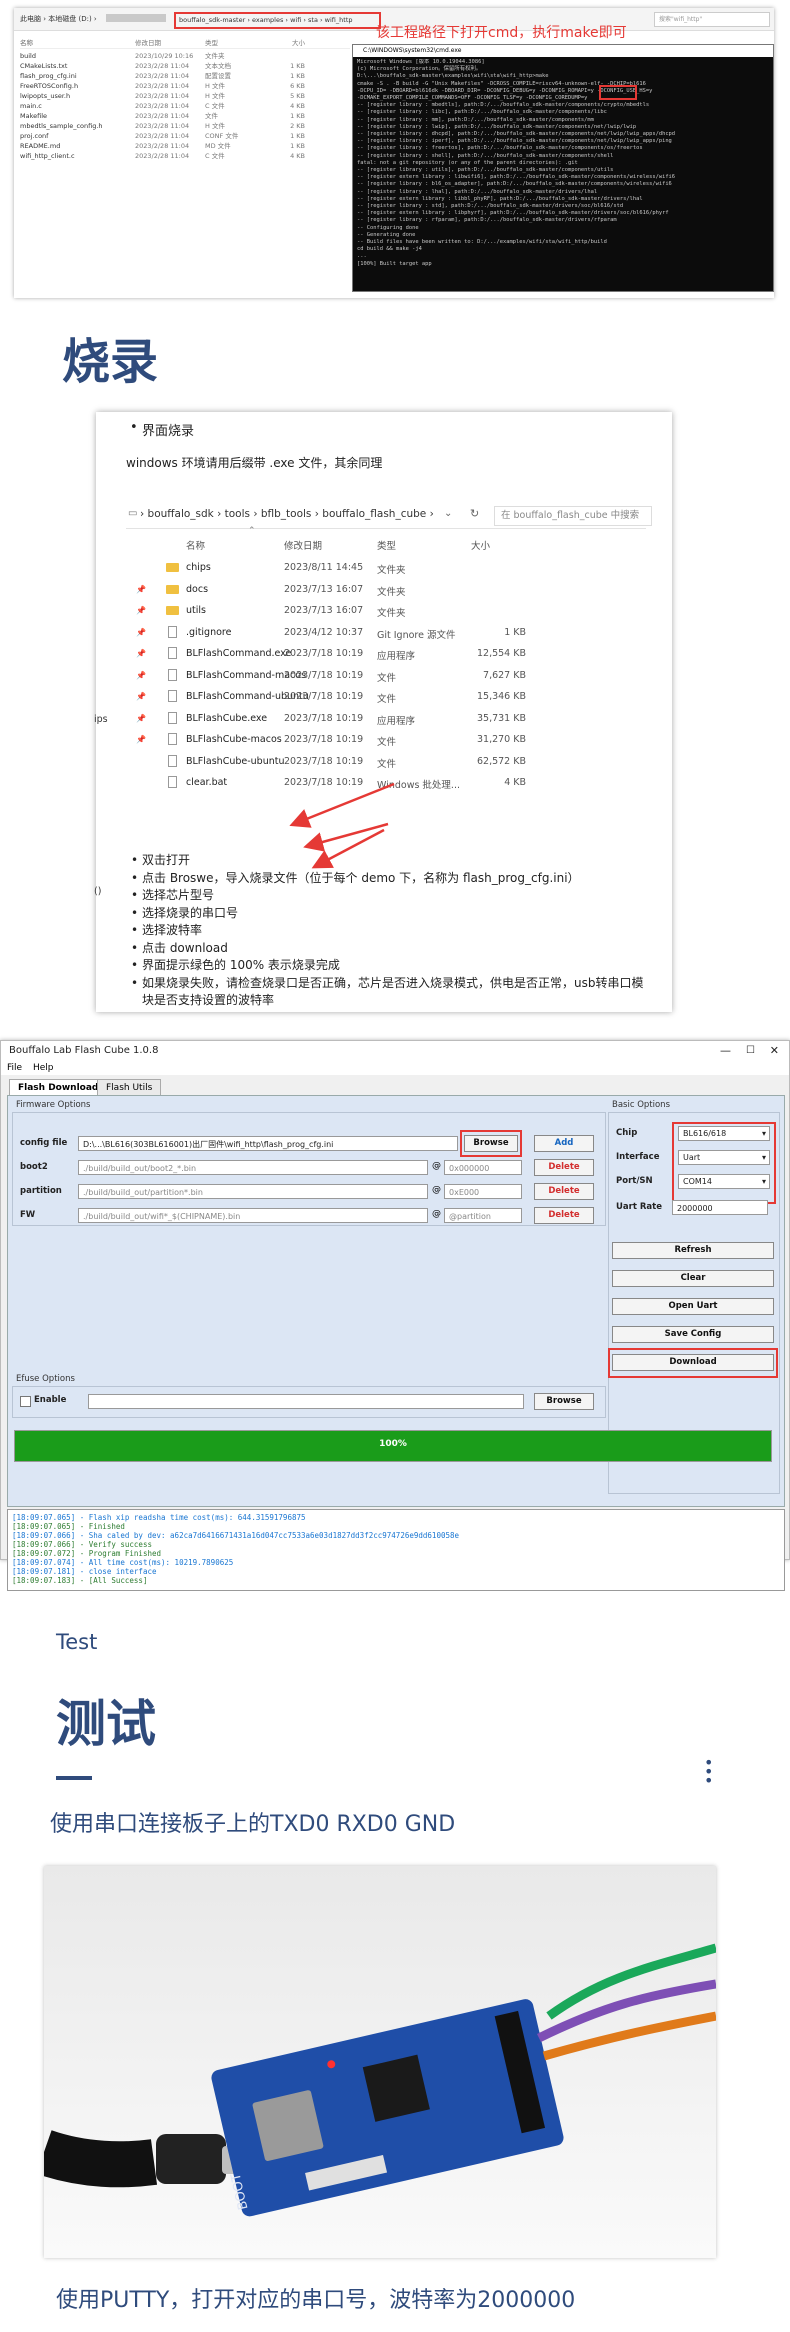  Describe the element at coordinates (215, 86) in the screenshot. I see `file-type: H 文件` at that location.